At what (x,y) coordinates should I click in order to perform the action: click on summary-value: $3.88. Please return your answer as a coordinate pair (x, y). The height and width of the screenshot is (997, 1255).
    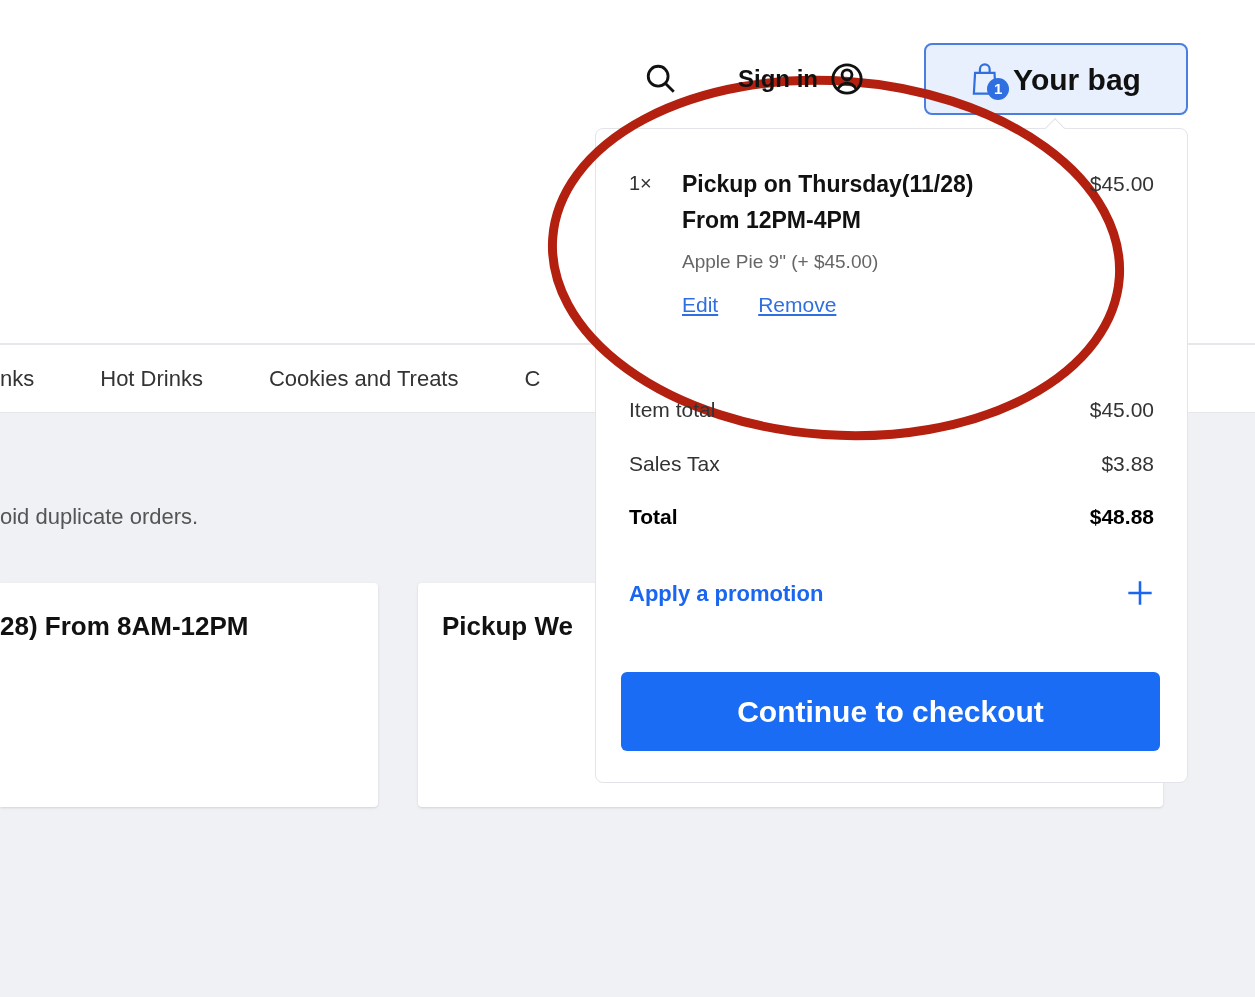
    Looking at the image, I should click on (1127, 463).